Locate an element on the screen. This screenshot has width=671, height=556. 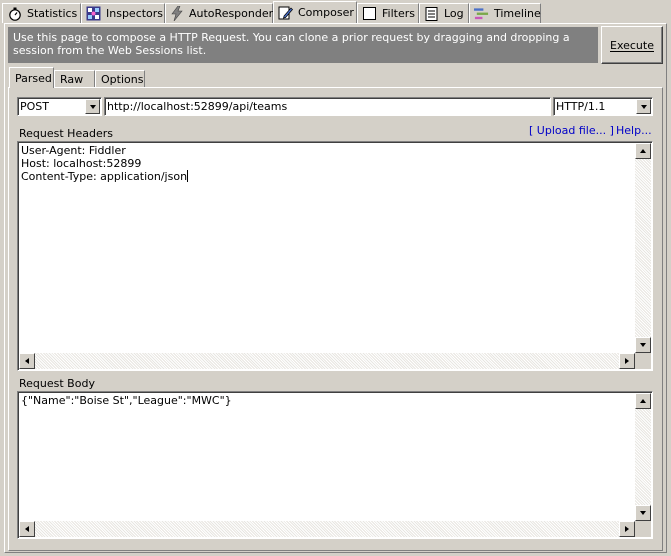
header-line: Content-Type: application/json is located at coordinates (105, 176).